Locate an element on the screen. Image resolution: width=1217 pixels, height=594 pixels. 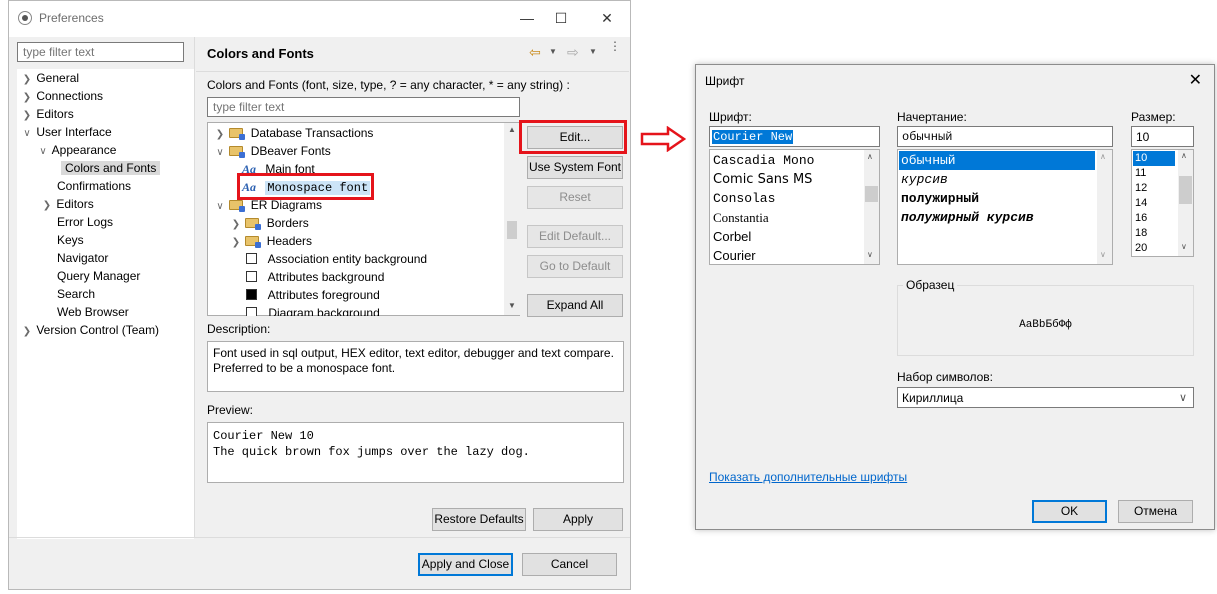
tree-item-general: ❯ General is located at coordinates (50, 78).